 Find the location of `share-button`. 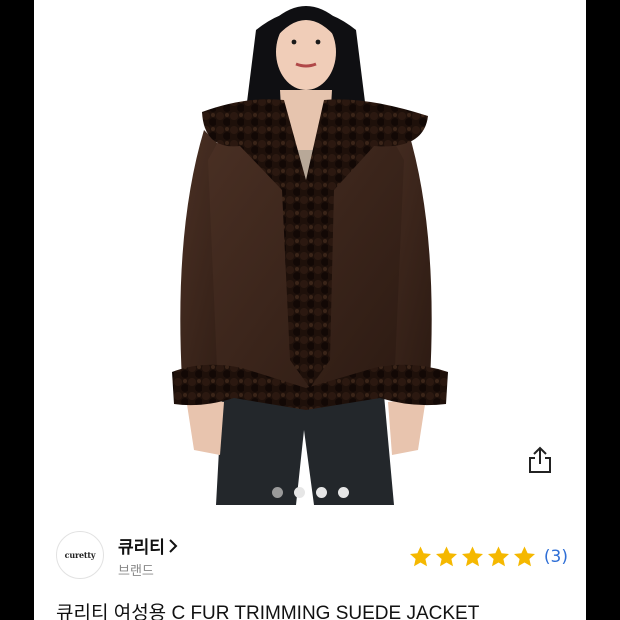

share-button is located at coordinates (540, 460).